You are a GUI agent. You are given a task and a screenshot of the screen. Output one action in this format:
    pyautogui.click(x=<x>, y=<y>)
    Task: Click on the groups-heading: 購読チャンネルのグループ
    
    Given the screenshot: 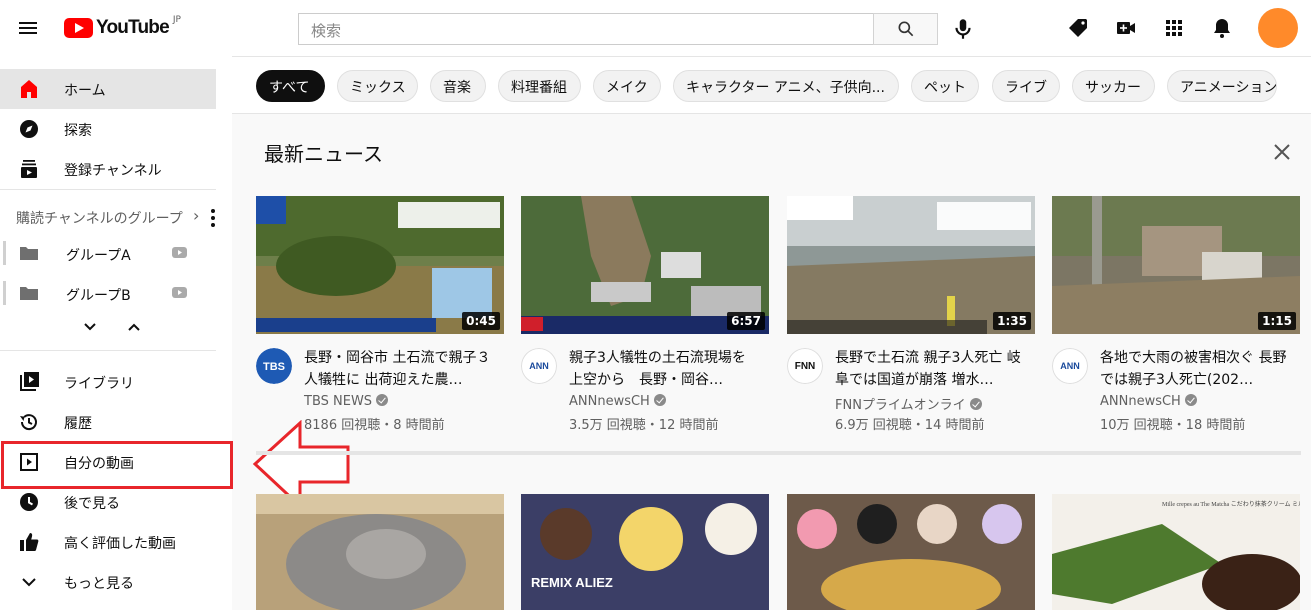 What is the action you would take?
    pyautogui.click(x=99, y=218)
    